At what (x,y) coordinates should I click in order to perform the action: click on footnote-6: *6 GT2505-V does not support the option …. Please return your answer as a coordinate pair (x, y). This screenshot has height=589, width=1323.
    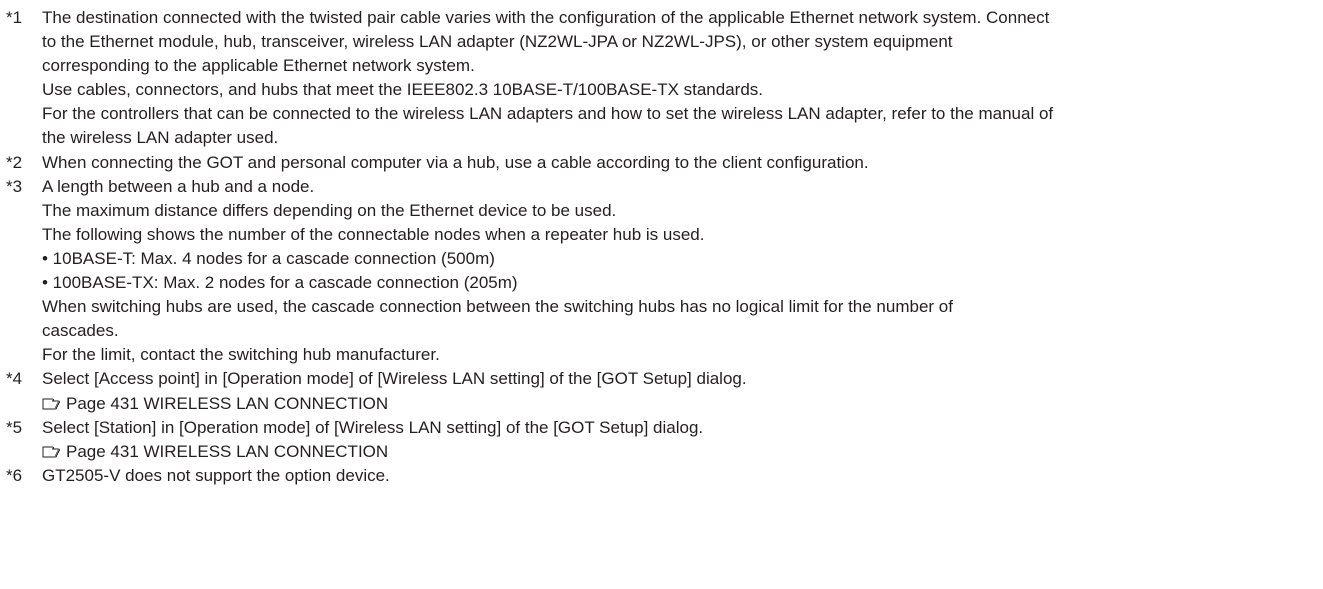
    Looking at the image, I should click on (664, 476).